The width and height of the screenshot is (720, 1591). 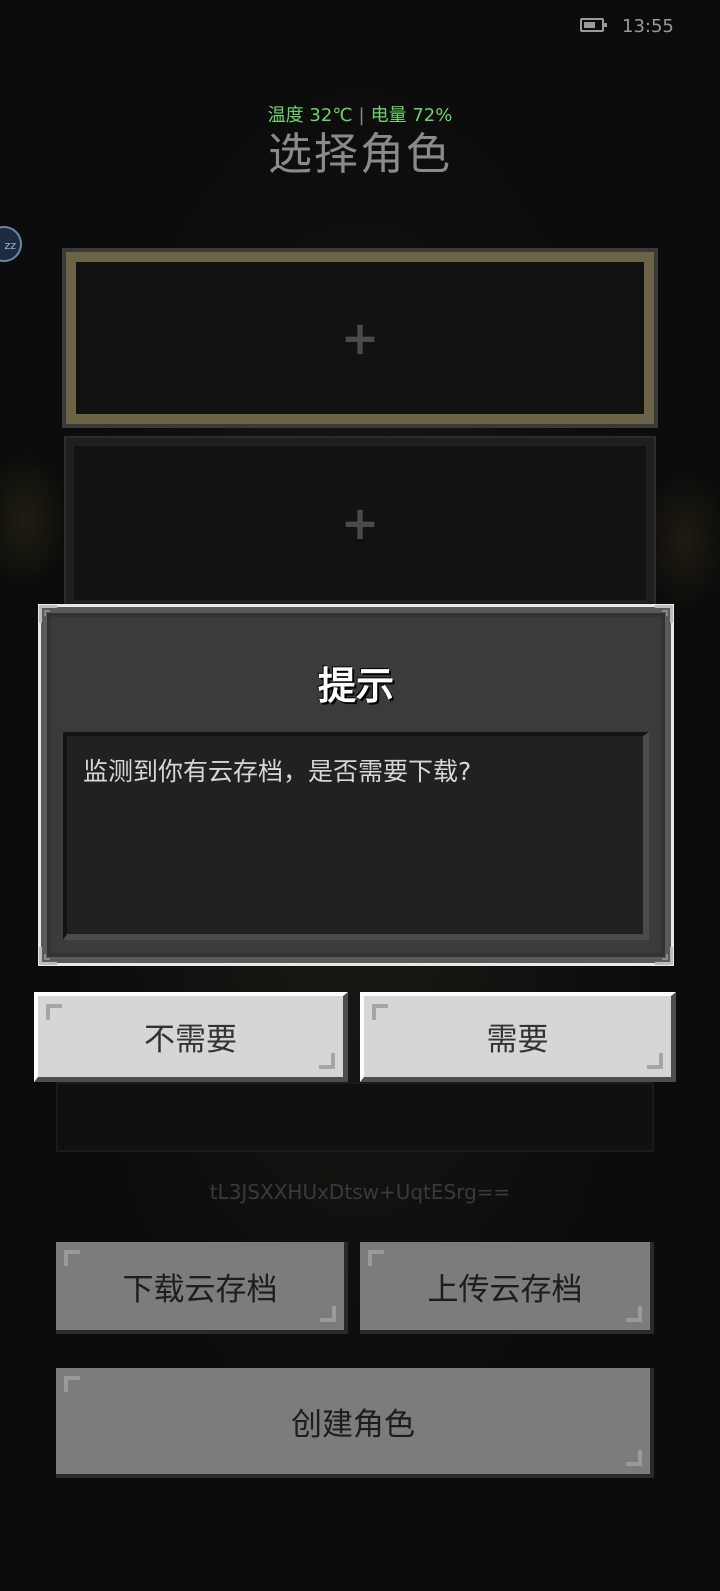 I want to click on background-decoration, so click(x=35, y=520).